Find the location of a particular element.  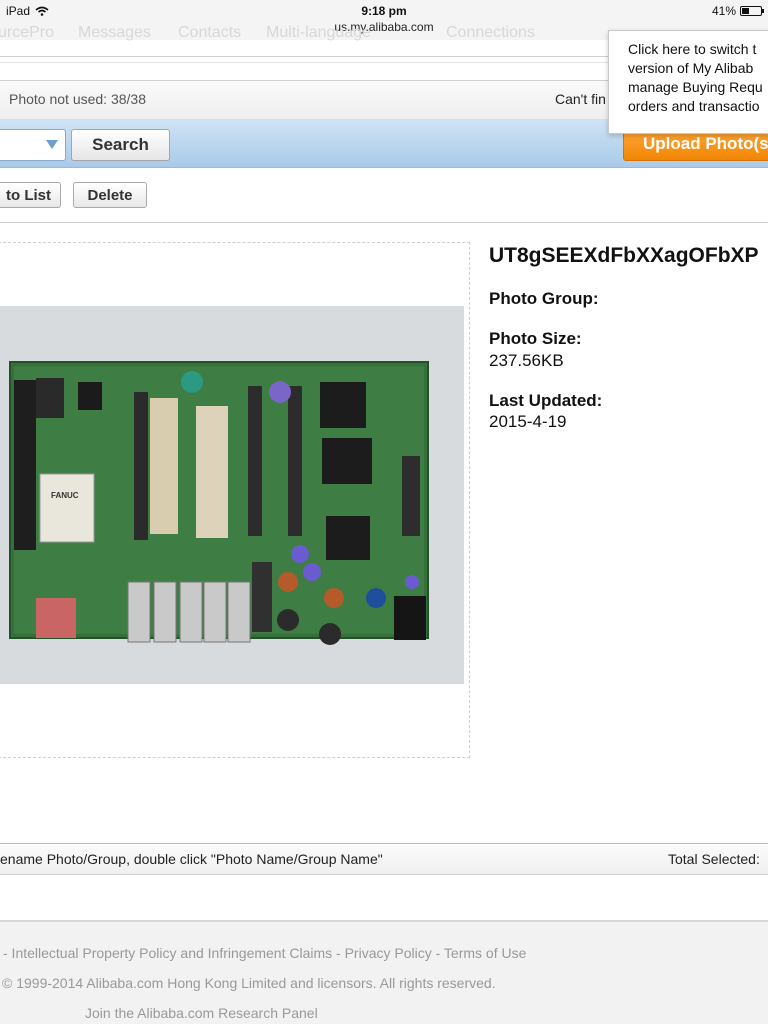

tooltip-line: manage Buying Requ is located at coordinates (695, 87).